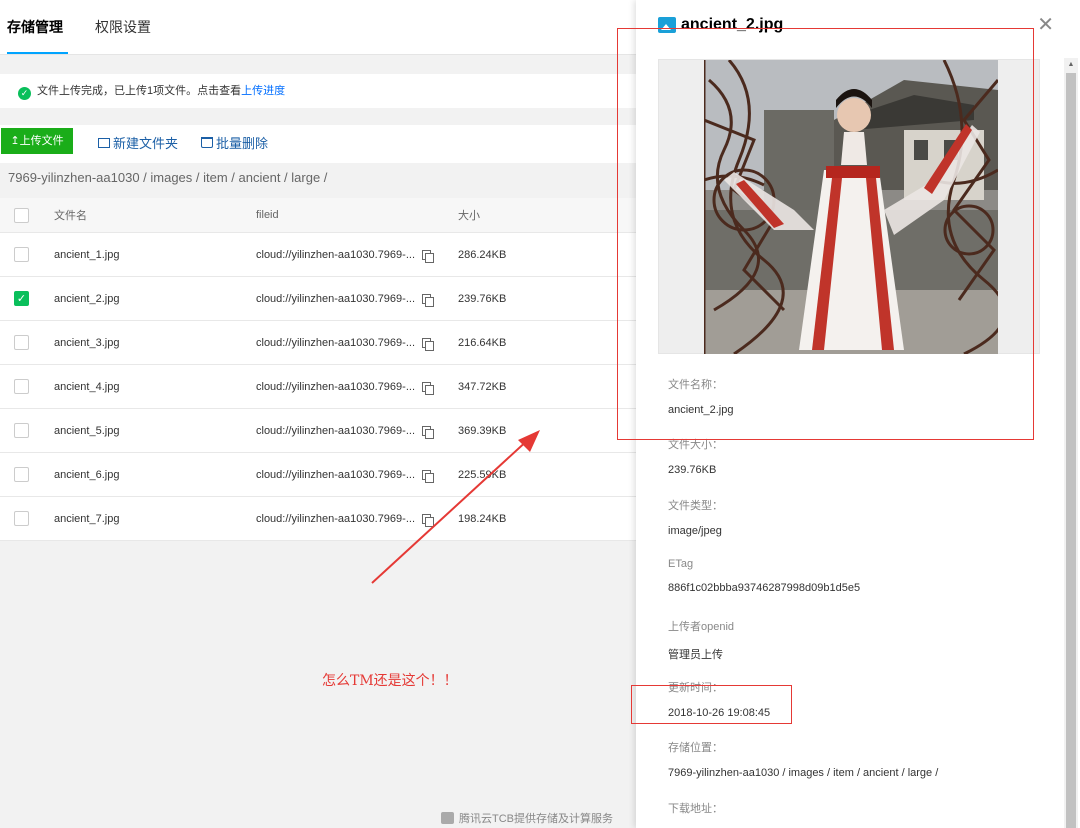  I want to click on row-size: 198.24KB, so click(482, 518).